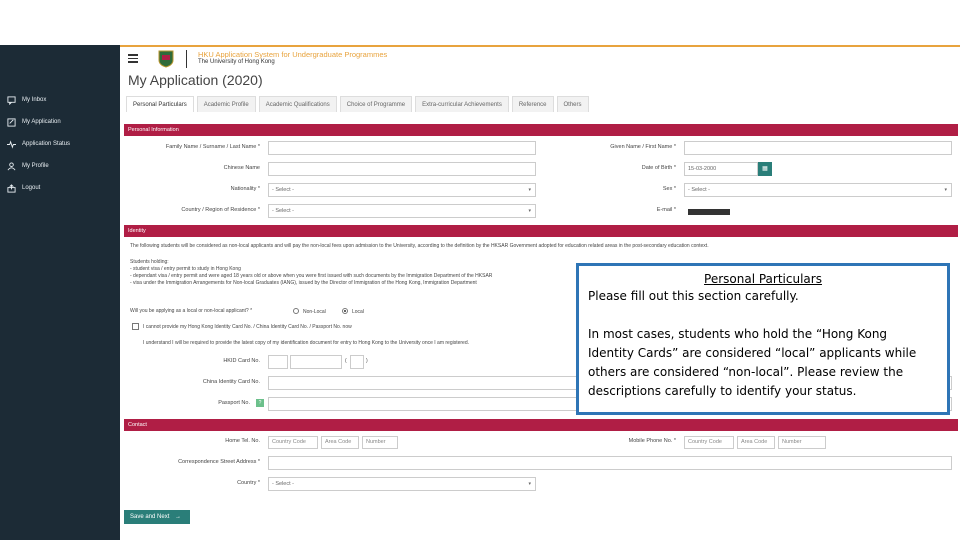 This screenshot has width=960, height=540. Describe the element at coordinates (46, 144) in the screenshot. I see `sidebar-item-label: Application Status` at that location.